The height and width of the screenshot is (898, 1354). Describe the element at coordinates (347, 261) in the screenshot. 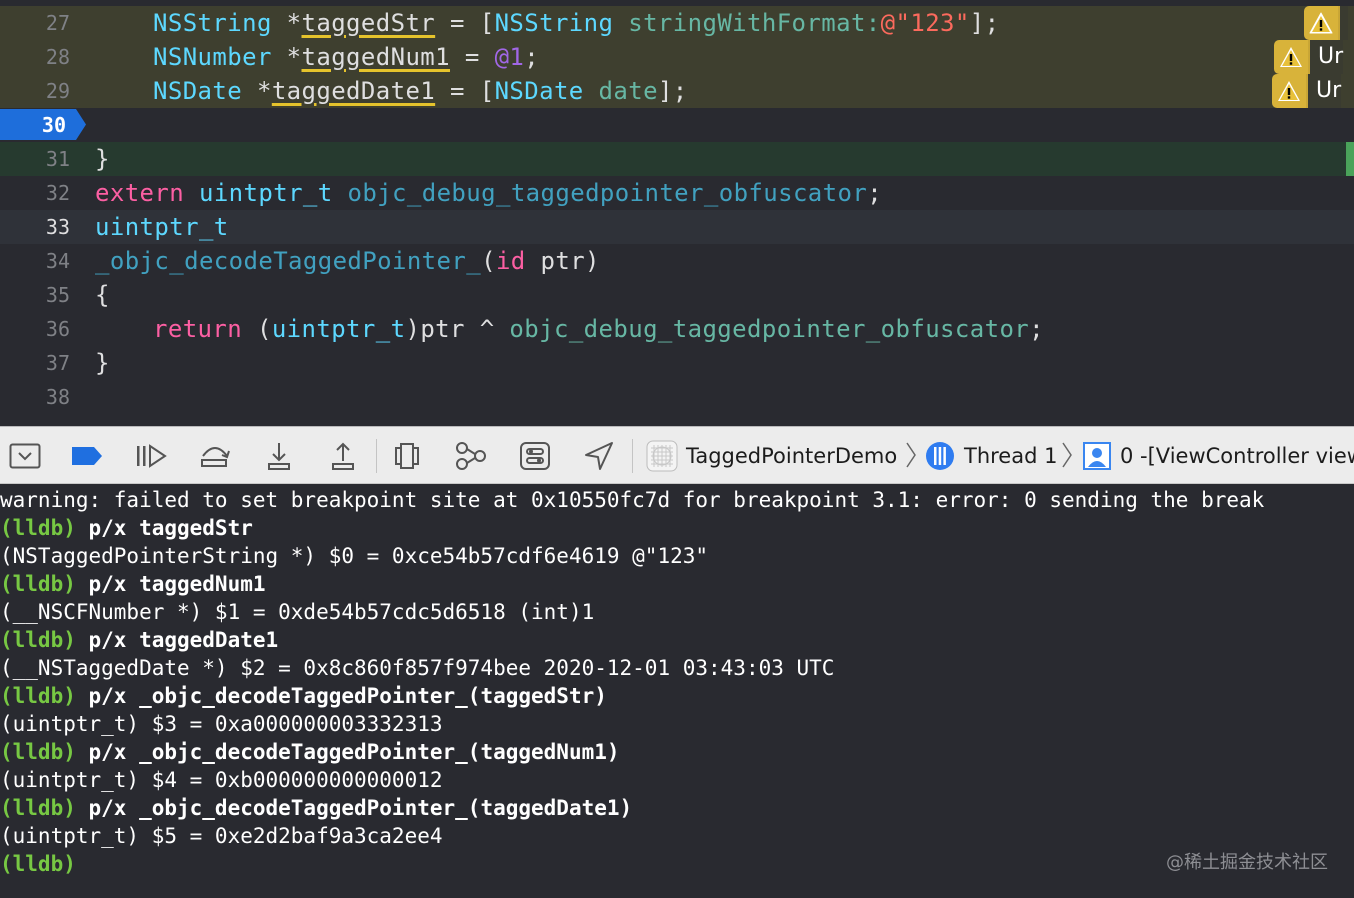

I see `code-text: _objc_decodeTaggedPointer_(id ptr)` at that location.